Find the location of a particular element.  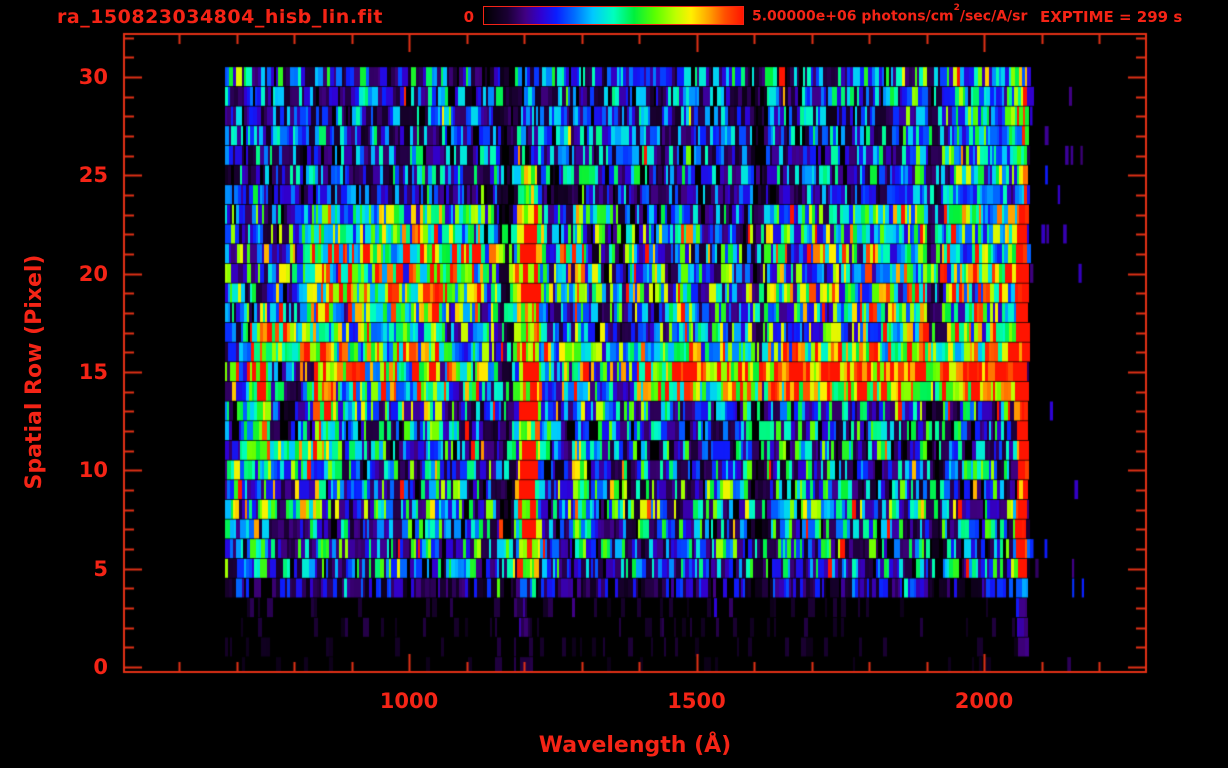

colorbar-units-sup: 2 is located at coordinates (956, 8).